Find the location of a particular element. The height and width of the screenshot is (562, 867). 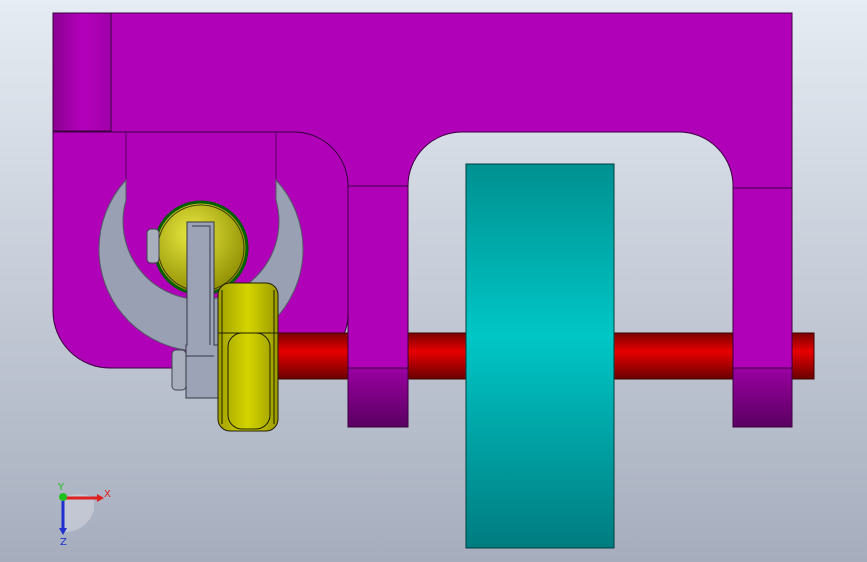

wheel is located at coordinates (540, 356).